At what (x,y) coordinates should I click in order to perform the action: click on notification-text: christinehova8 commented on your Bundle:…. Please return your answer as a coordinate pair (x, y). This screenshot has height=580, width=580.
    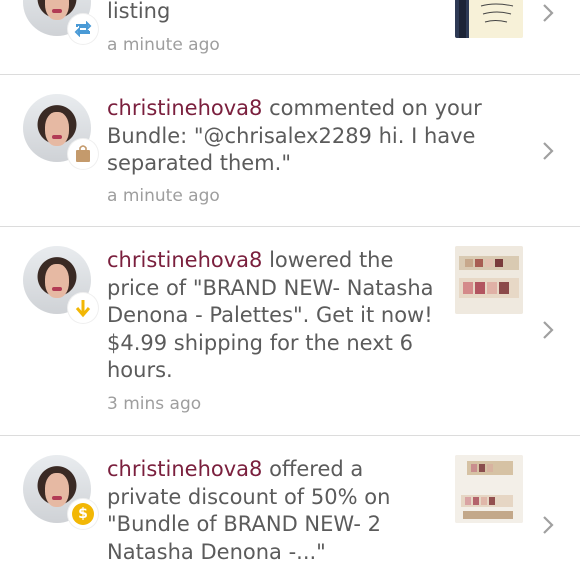
    Looking at the image, I should click on (302, 136).